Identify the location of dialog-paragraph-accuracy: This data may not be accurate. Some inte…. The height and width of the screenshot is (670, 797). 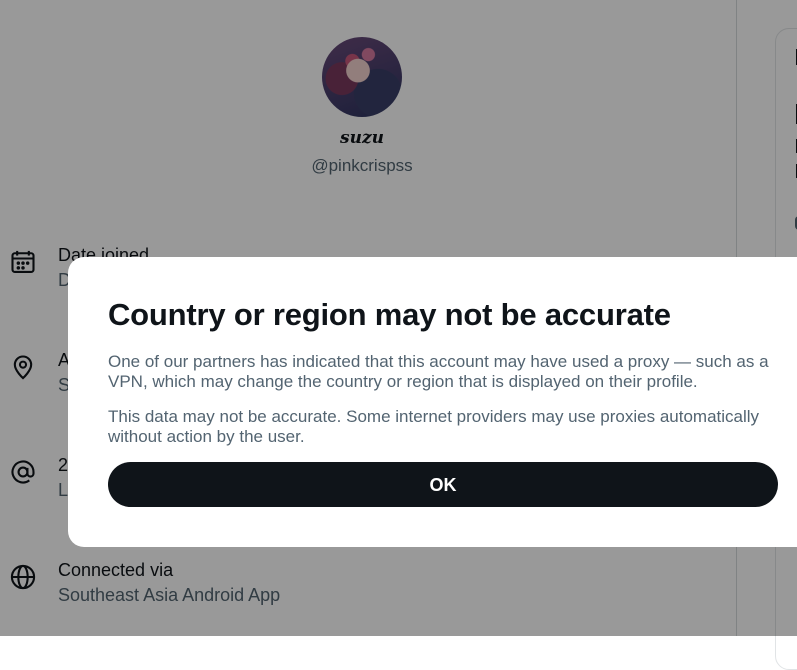
(434, 426).